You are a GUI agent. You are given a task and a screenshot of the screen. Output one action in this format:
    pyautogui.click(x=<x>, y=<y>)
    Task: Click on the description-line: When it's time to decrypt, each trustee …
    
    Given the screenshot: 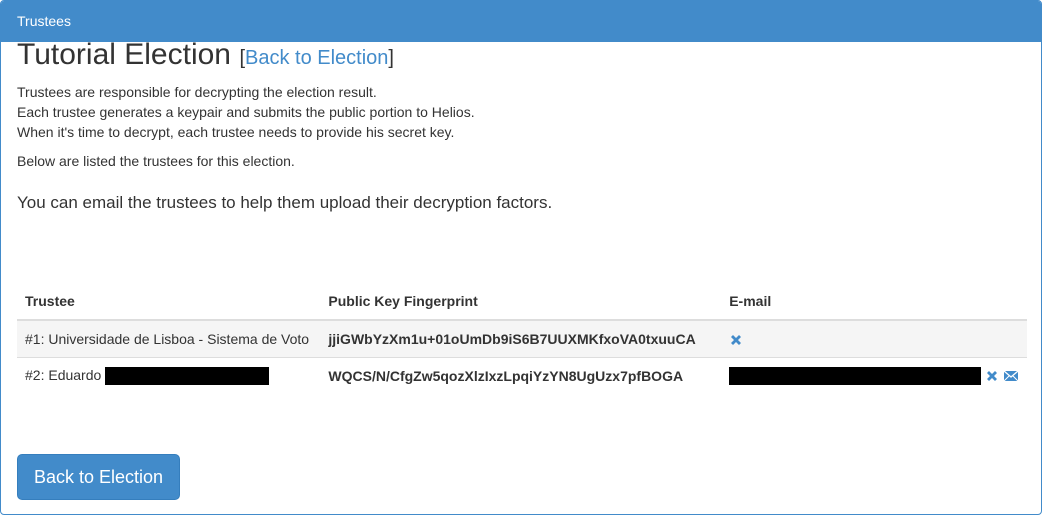 What is the action you would take?
    pyautogui.click(x=236, y=132)
    